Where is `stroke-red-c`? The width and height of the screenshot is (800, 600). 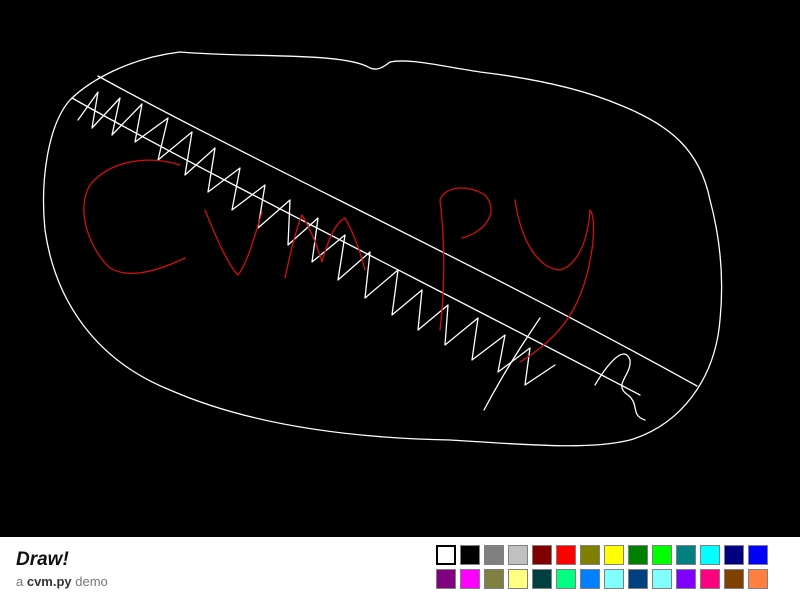 stroke-red-c is located at coordinates (134, 217).